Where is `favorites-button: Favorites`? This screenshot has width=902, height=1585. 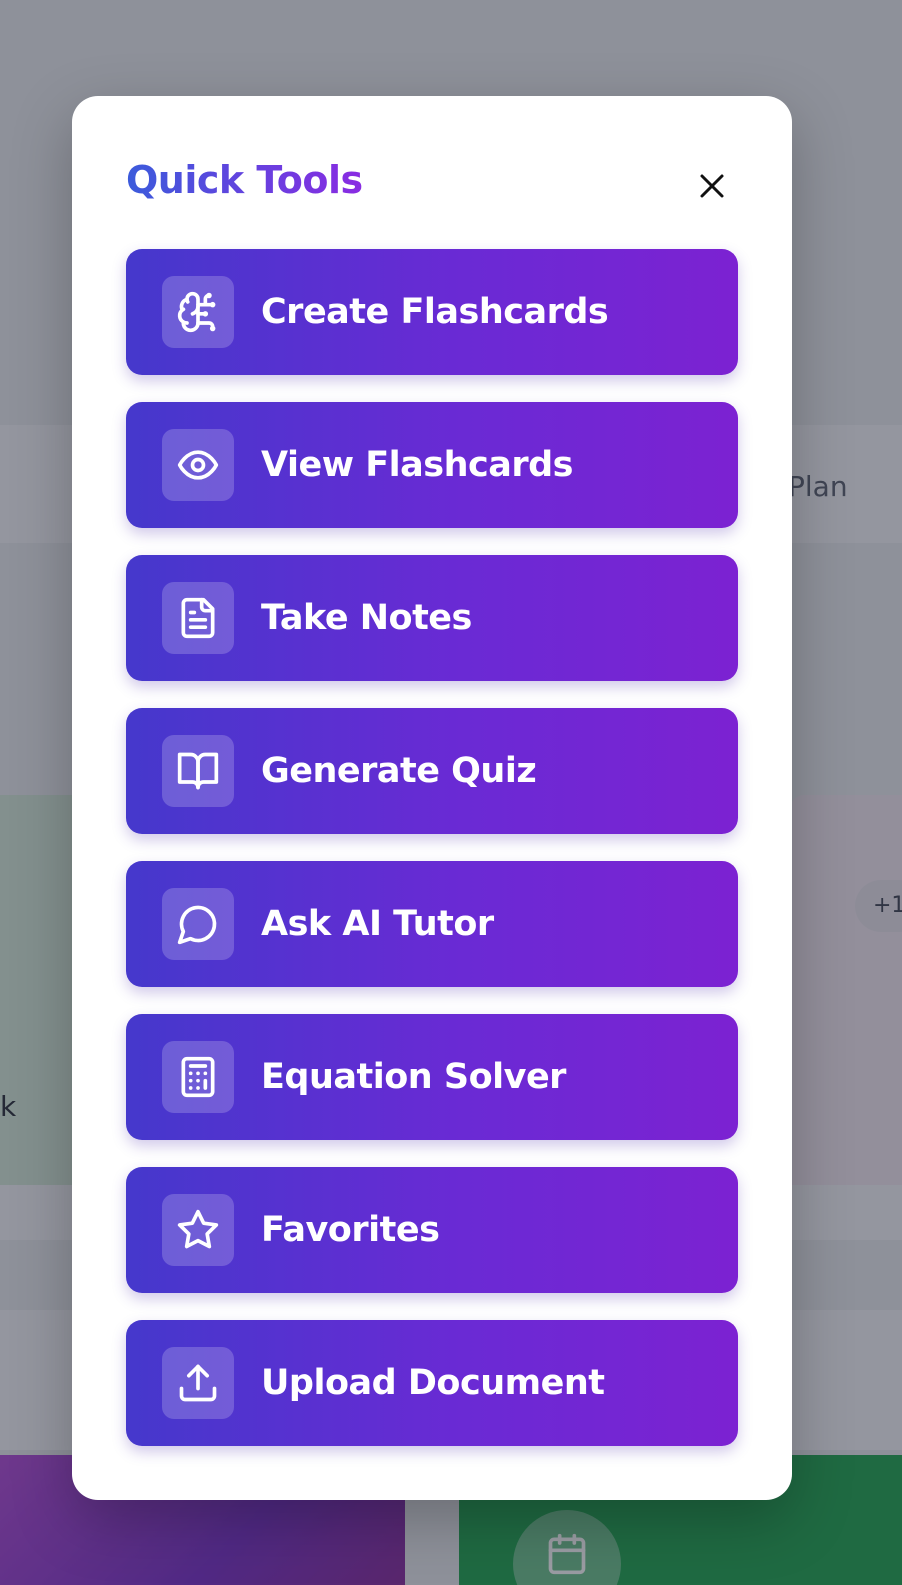 favorites-button: Favorites is located at coordinates (432, 1230).